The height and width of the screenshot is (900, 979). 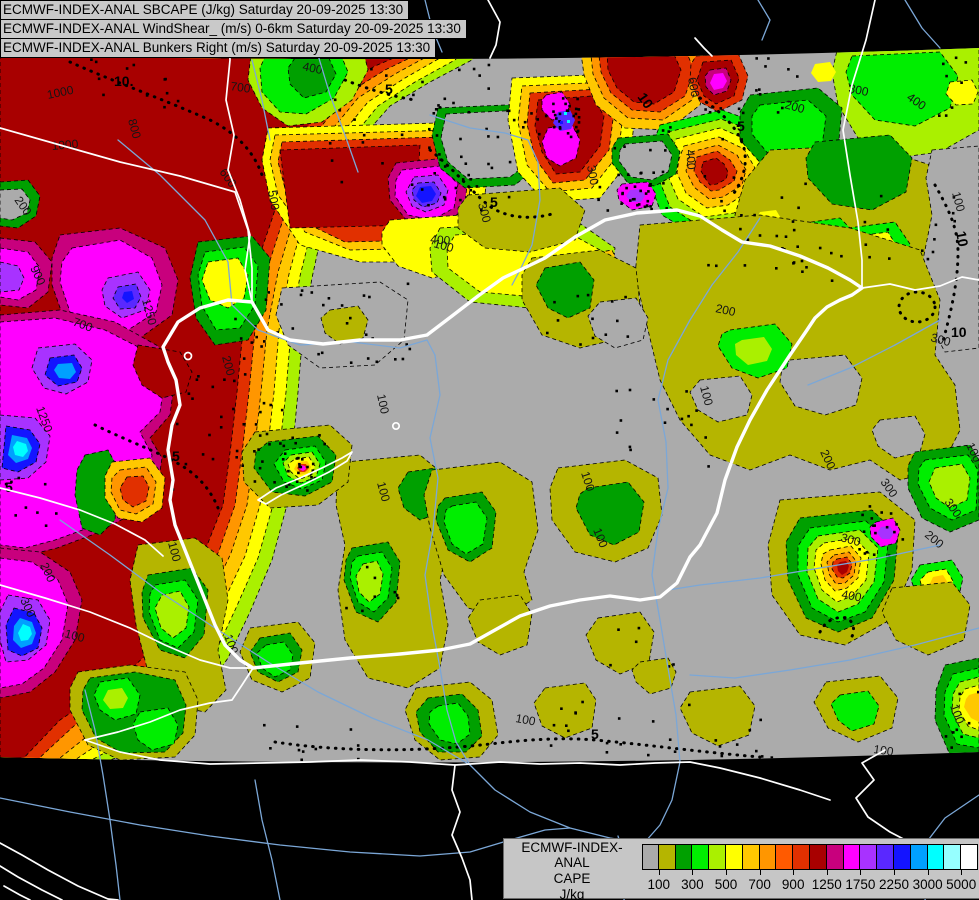 I want to click on scale-label: 1250, so click(x=826, y=884).